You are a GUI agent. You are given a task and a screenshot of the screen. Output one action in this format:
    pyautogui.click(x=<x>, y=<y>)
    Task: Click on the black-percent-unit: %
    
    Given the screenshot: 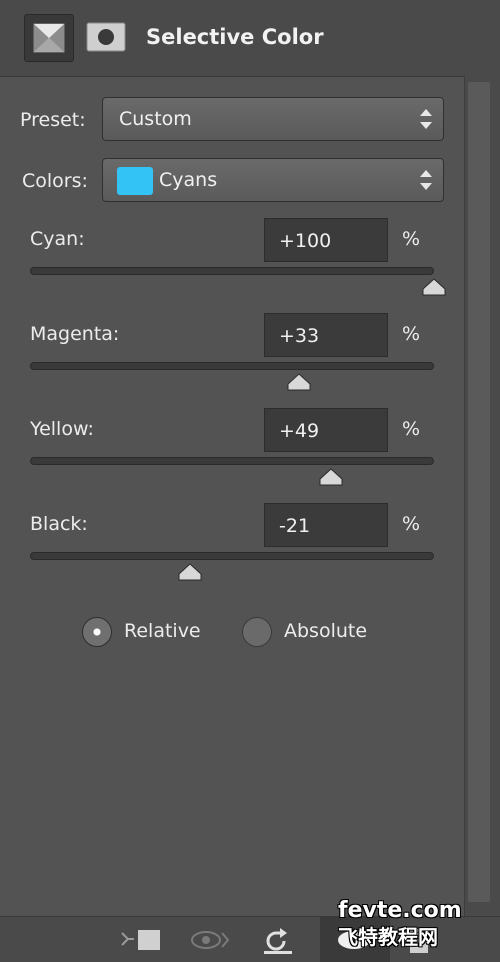 What is the action you would take?
    pyautogui.click(x=411, y=524)
    